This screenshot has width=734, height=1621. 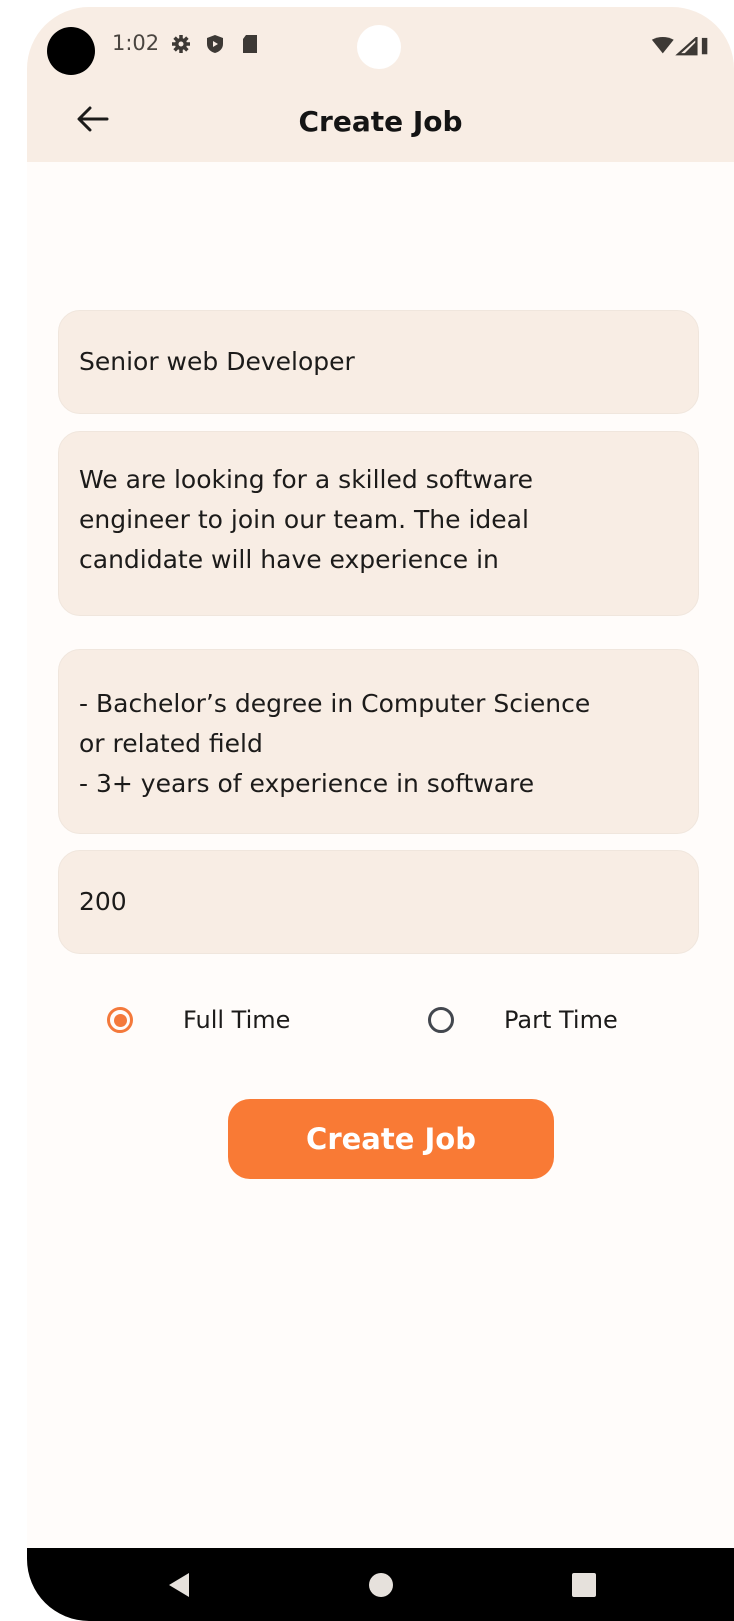 I want to click on nav-recents-button, so click(x=584, y=1585).